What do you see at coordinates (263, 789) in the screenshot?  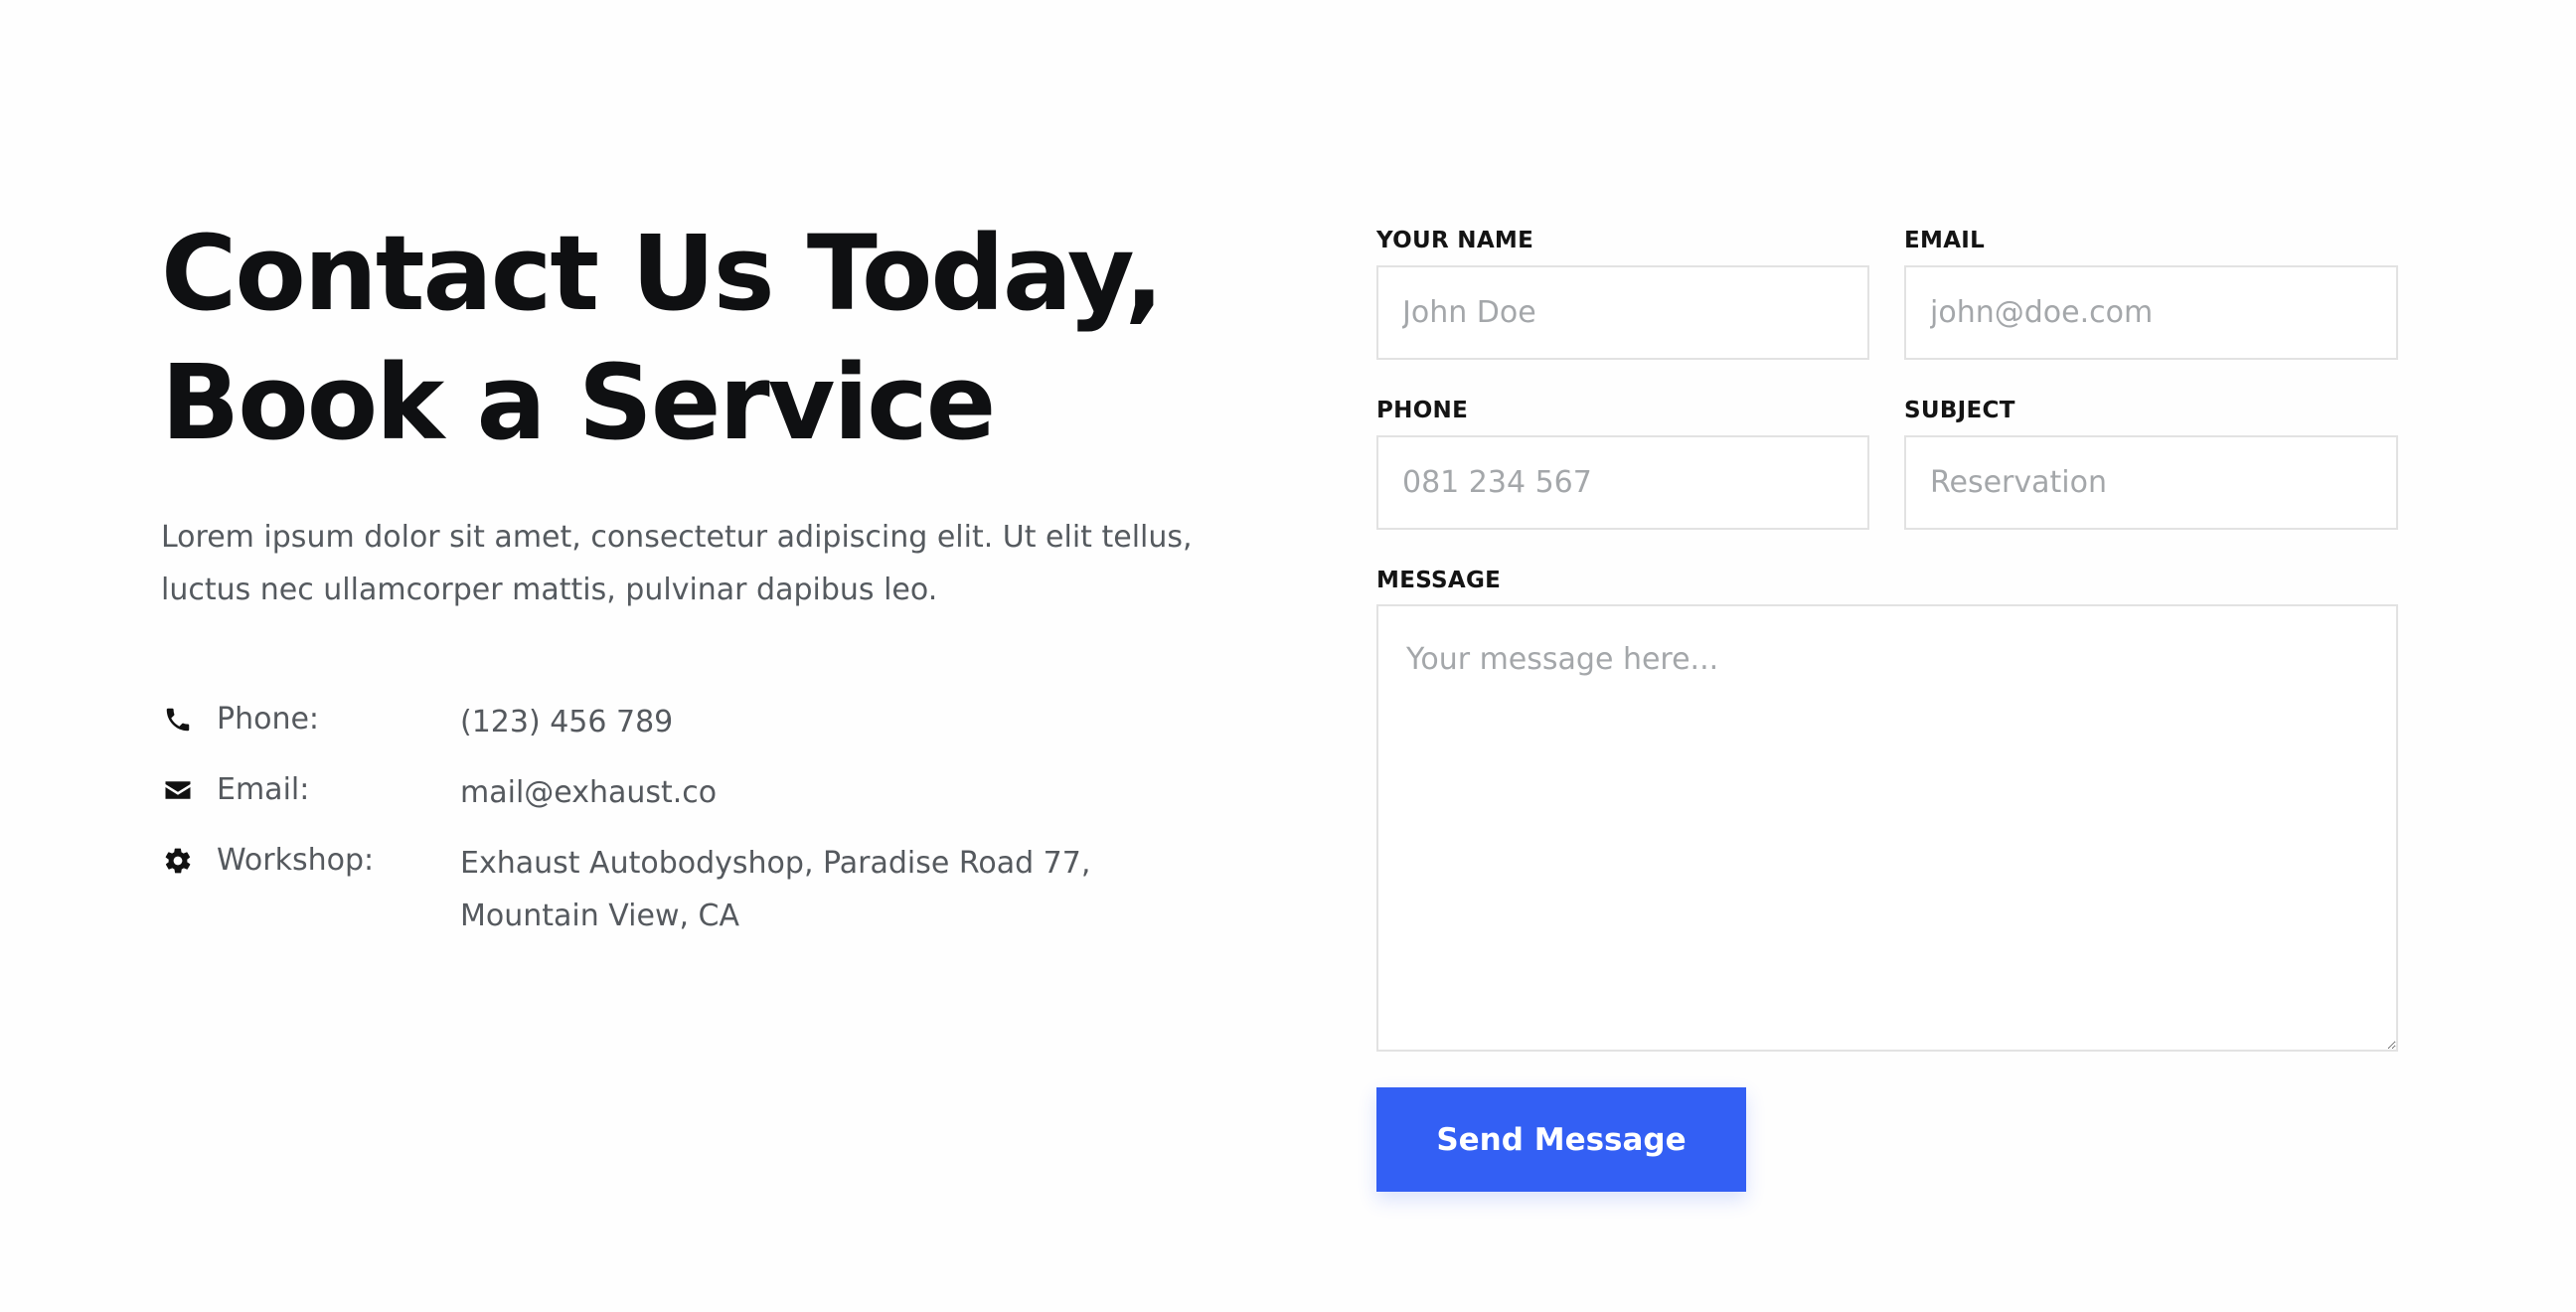 I see `email-label: Email:` at bounding box center [263, 789].